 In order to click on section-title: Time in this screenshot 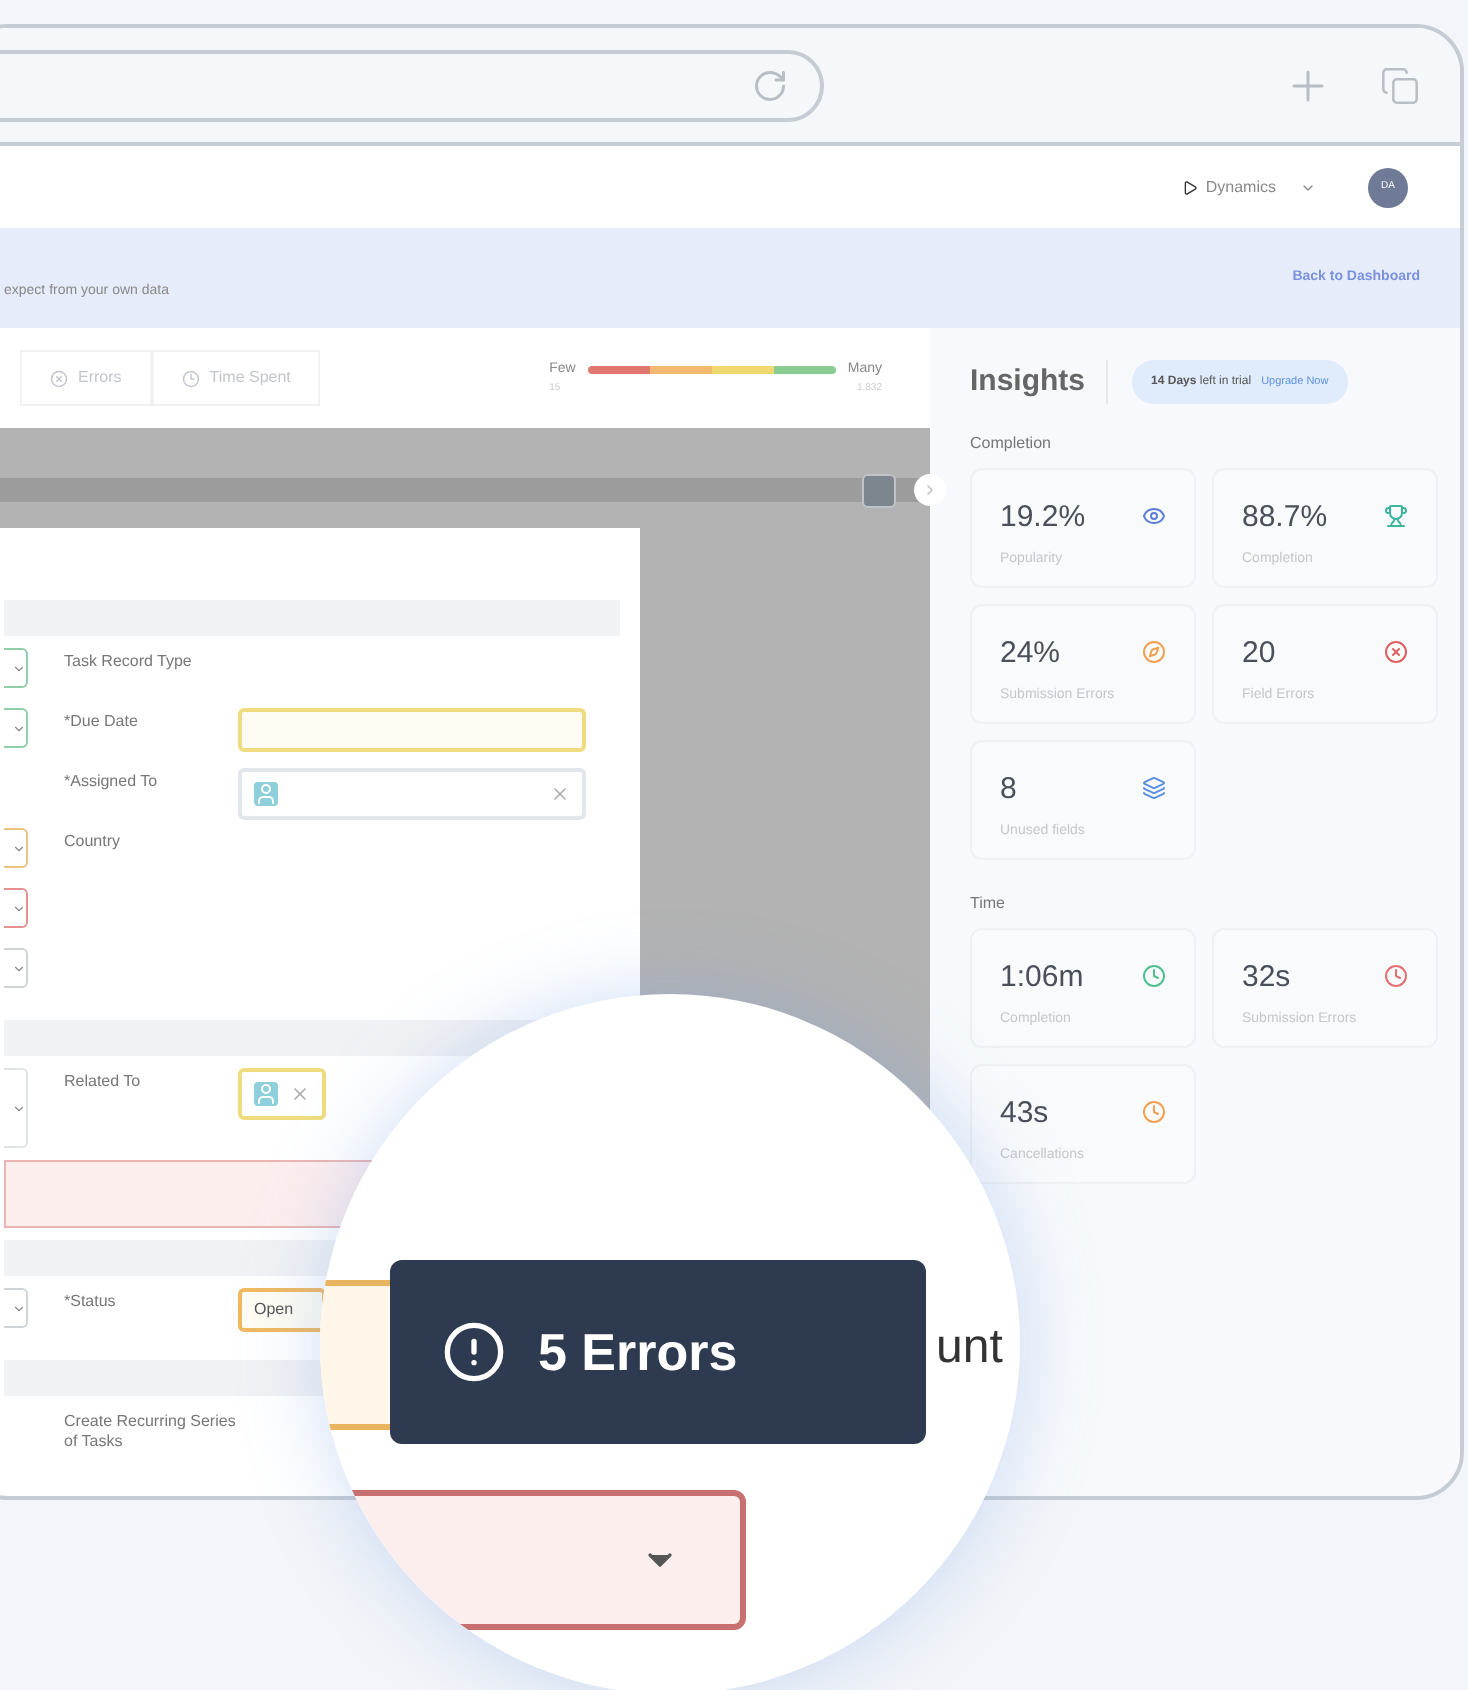, I will do `click(988, 904)`.